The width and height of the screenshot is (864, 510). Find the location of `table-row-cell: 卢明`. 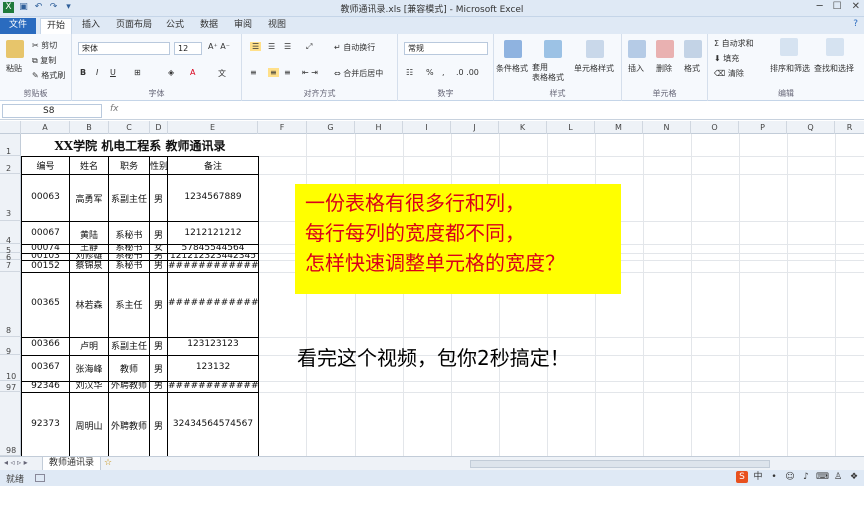

table-row-cell: 卢明 is located at coordinates (89, 345).